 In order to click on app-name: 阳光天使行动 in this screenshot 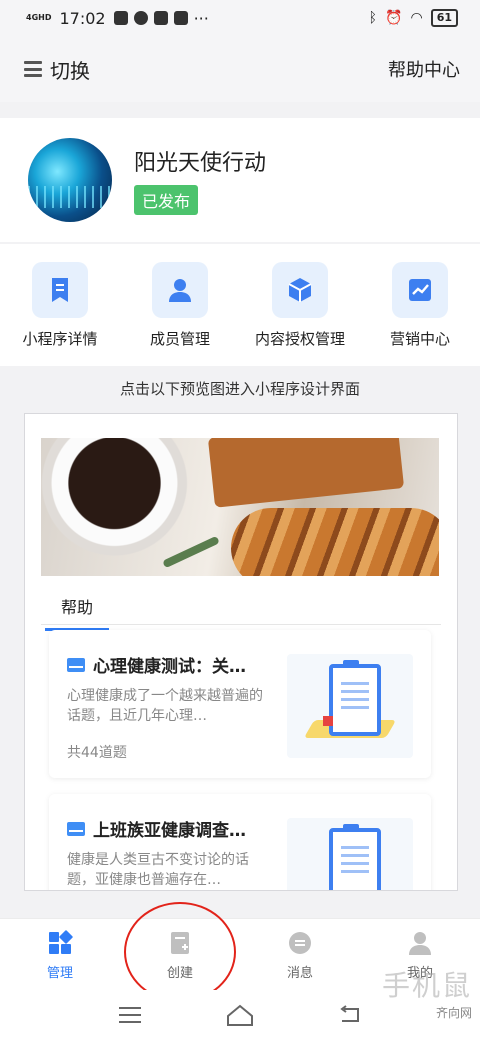, I will do `click(200, 163)`.